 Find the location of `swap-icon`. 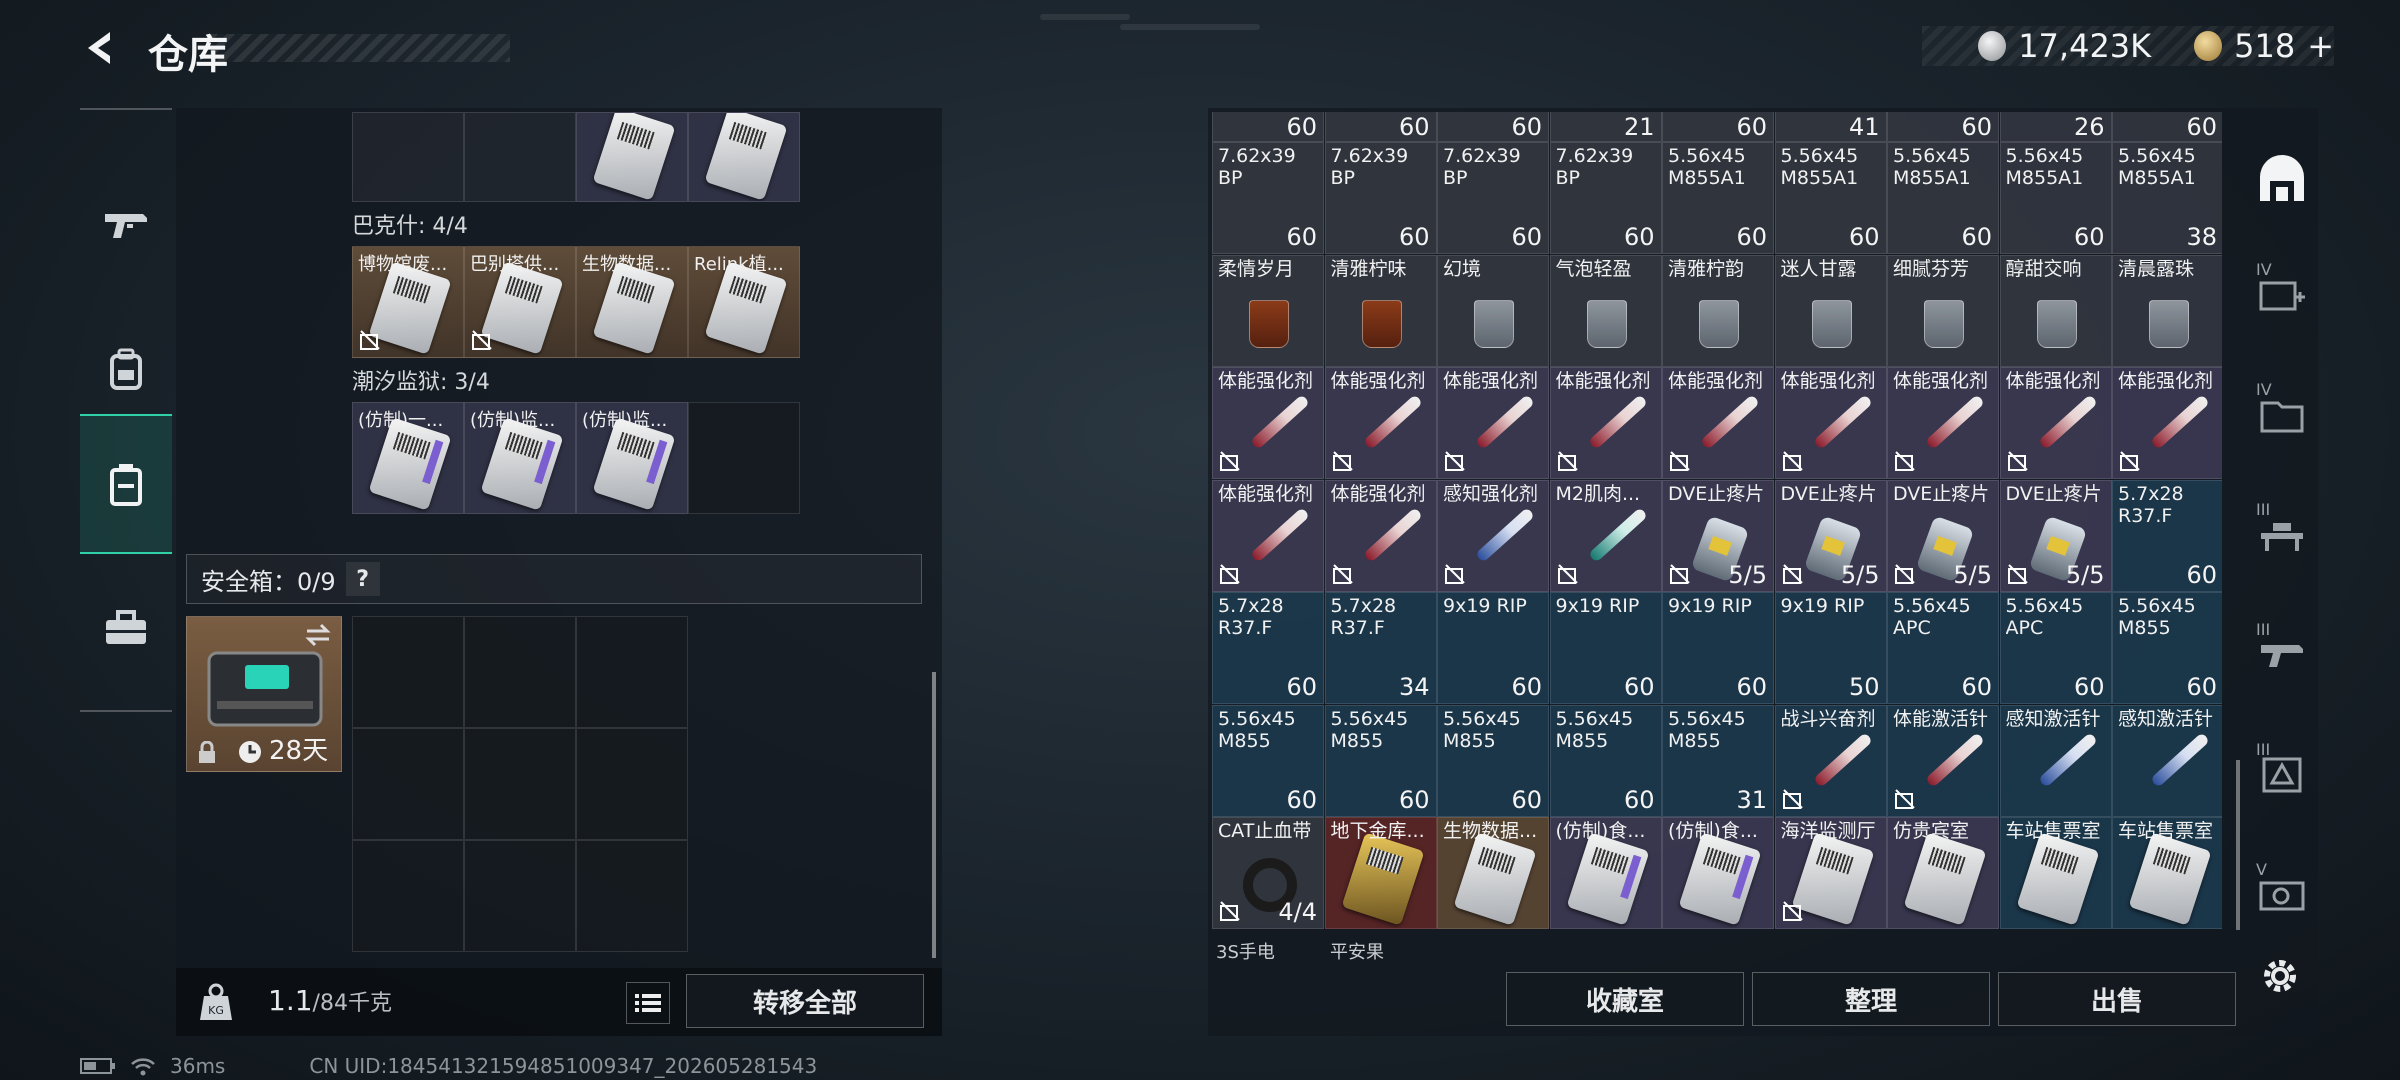

swap-icon is located at coordinates (318, 635).